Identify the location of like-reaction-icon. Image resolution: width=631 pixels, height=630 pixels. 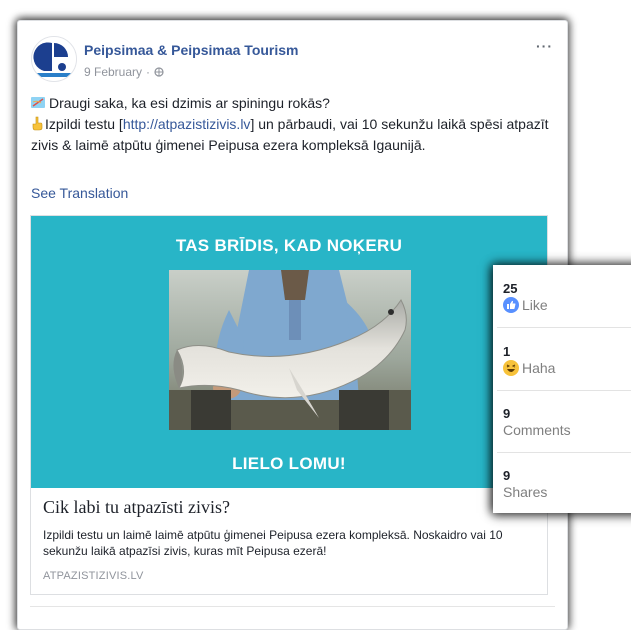
(511, 305).